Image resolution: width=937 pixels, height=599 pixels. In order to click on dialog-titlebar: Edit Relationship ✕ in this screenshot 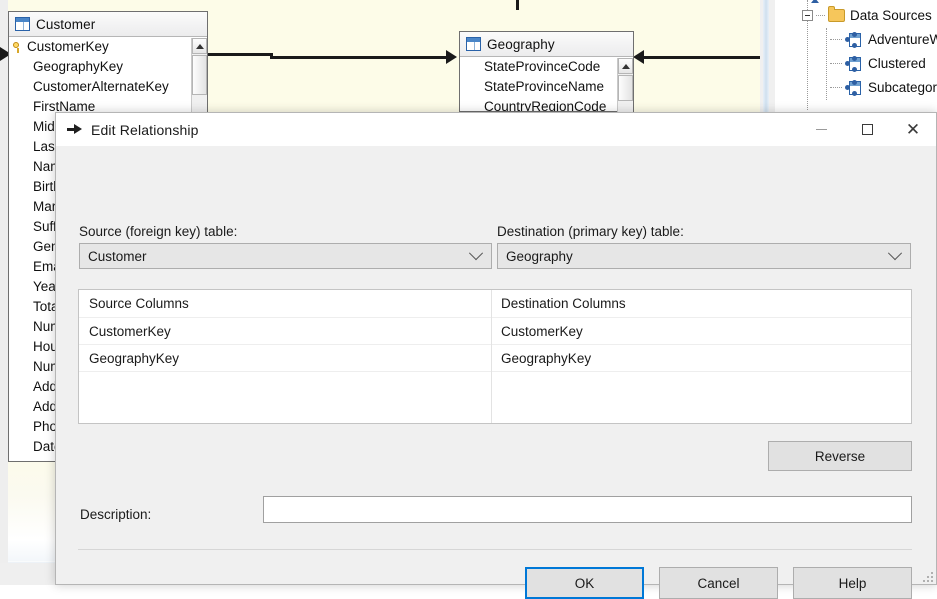, I will do `click(496, 129)`.